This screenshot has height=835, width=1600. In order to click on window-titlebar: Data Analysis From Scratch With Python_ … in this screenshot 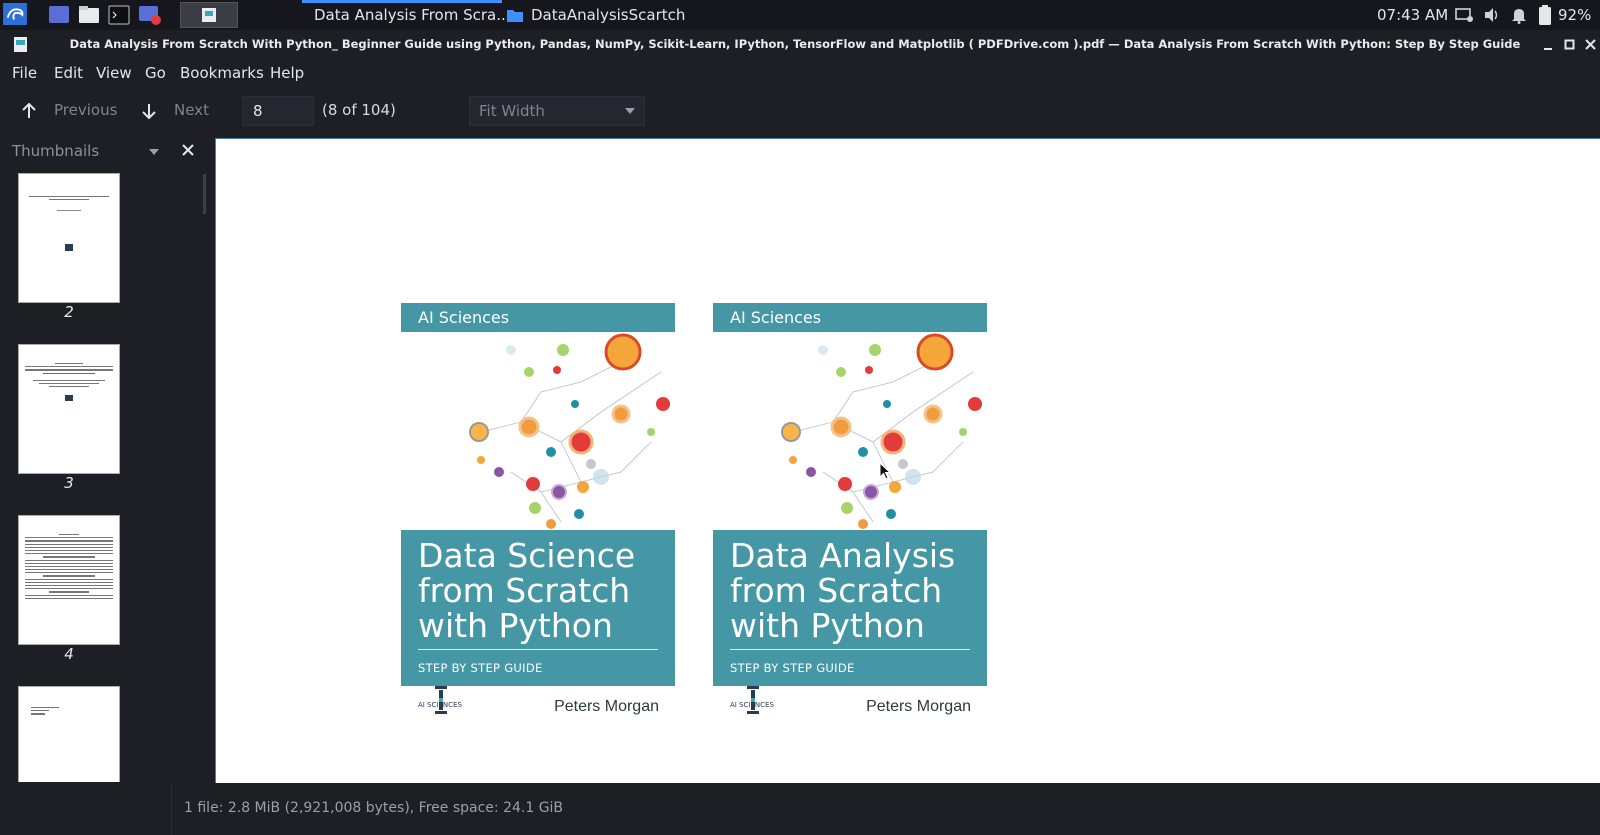, I will do `click(800, 45)`.